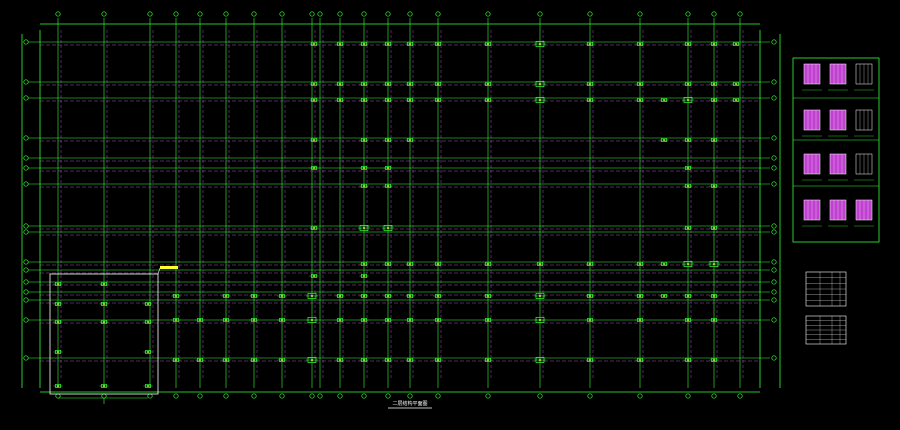 The image size is (900, 430). What do you see at coordinates (410, 404) in the screenshot?
I see `drawing-title-block: 二层结构平面图` at bounding box center [410, 404].